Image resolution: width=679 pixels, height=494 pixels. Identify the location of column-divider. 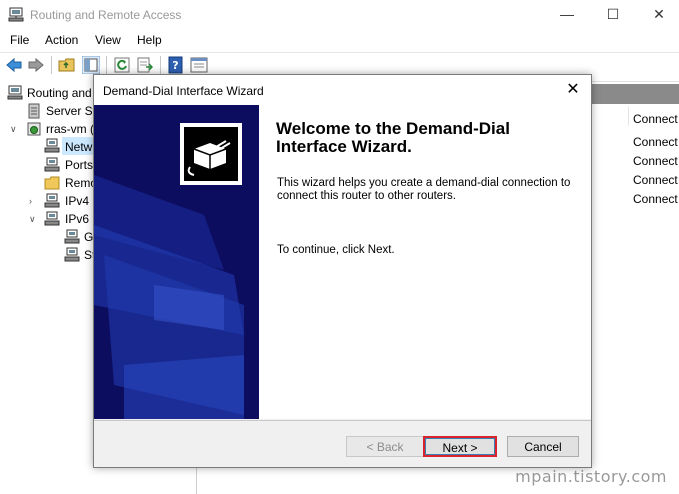
(628, 116).